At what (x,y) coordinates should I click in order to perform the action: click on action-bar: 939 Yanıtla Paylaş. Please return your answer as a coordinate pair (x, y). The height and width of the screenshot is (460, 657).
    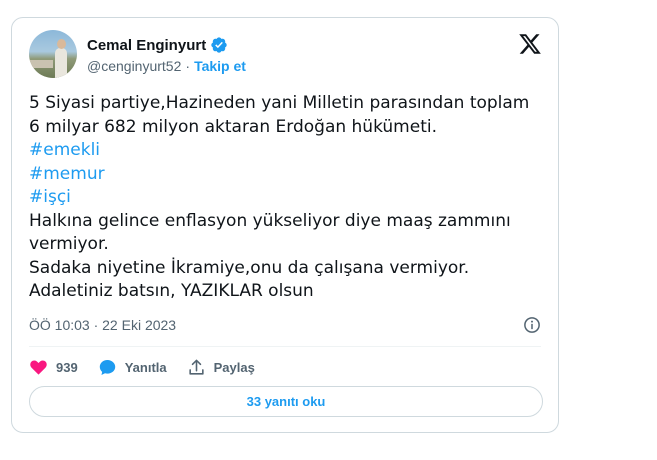
    Looking at the image, I should click on (152, 367).